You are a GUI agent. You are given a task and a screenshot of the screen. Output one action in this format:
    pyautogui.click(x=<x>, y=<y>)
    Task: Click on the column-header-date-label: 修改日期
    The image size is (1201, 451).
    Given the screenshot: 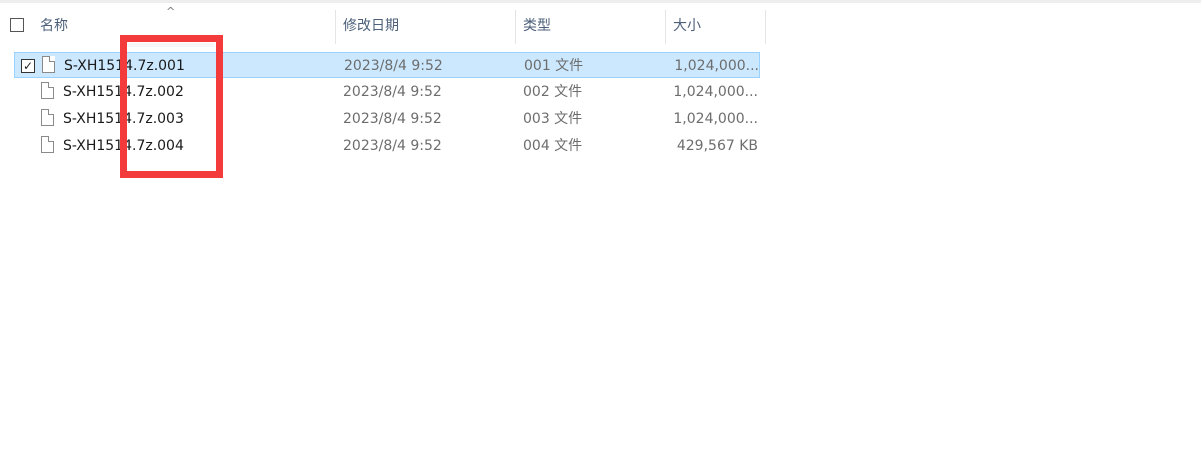 What is the action you would take?
    pyautogui.click(x=371, y=26)
    